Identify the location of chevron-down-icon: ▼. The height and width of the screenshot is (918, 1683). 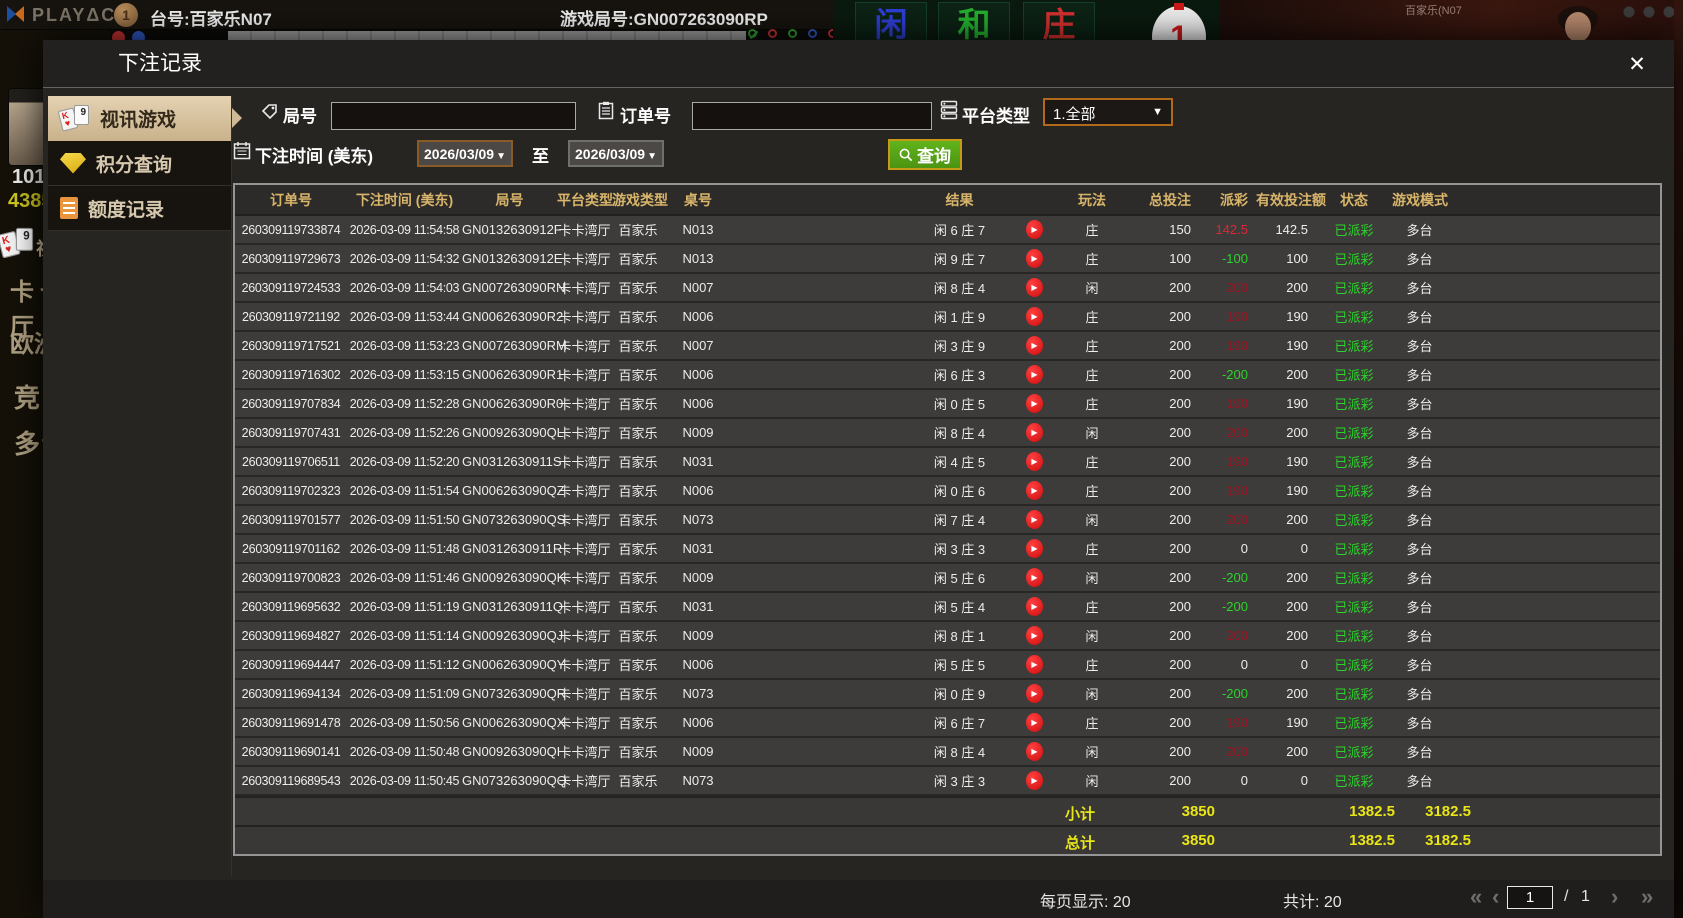
(652, 156).